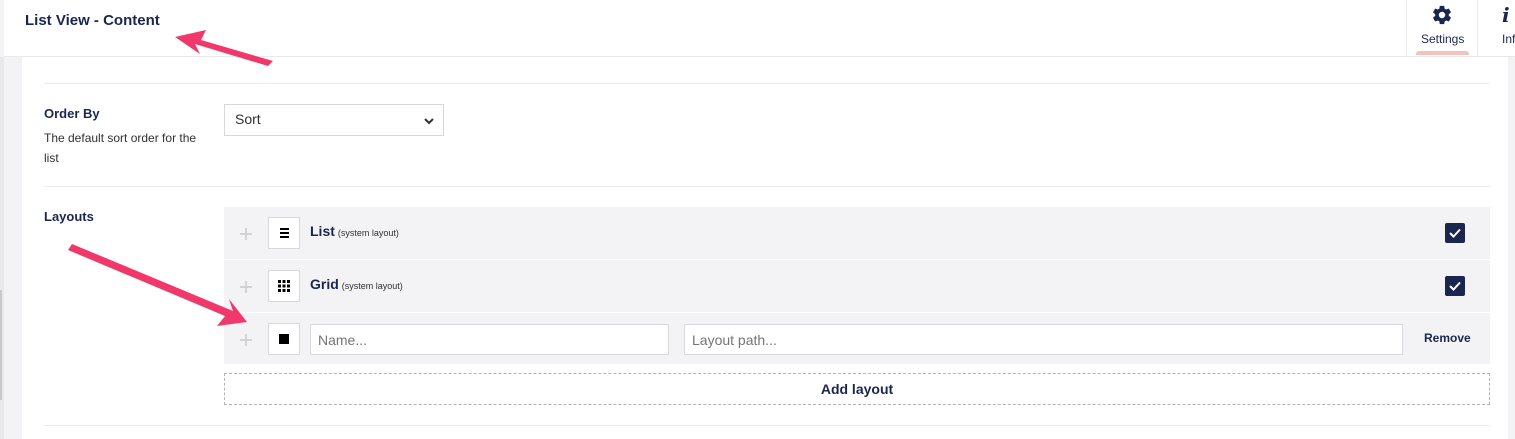 The height and width of the screenshot is (439, 1515). What do you see at coordinates (1447, 338) in the screenshot?
I see `remove-layout-button: Remove` at bounding box center [1447, 338].